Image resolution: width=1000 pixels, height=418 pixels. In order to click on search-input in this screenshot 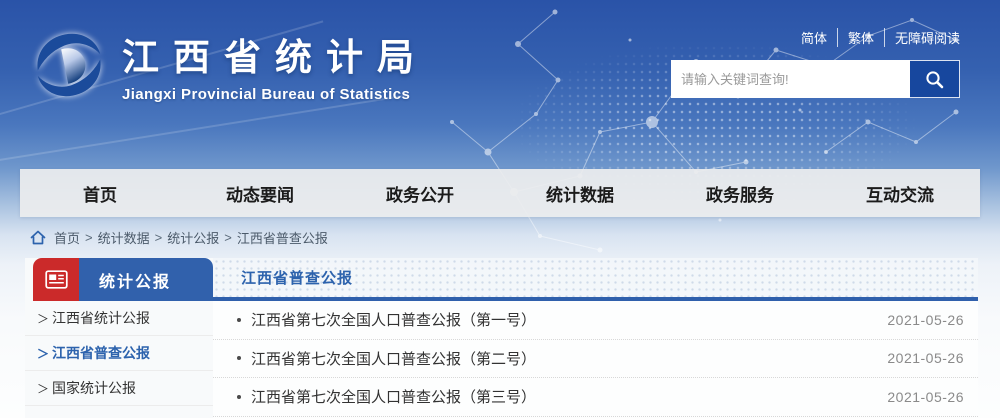, I will do `click(790, 79)`.